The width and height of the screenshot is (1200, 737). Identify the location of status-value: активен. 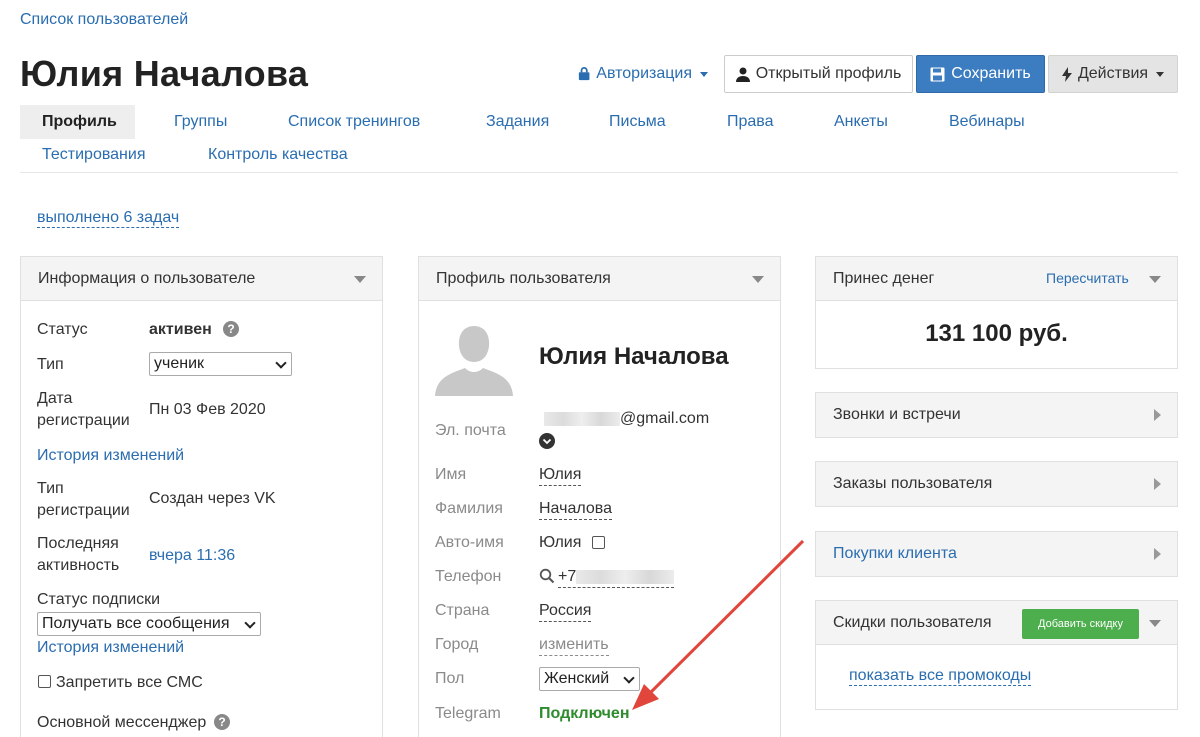
(180, 329).